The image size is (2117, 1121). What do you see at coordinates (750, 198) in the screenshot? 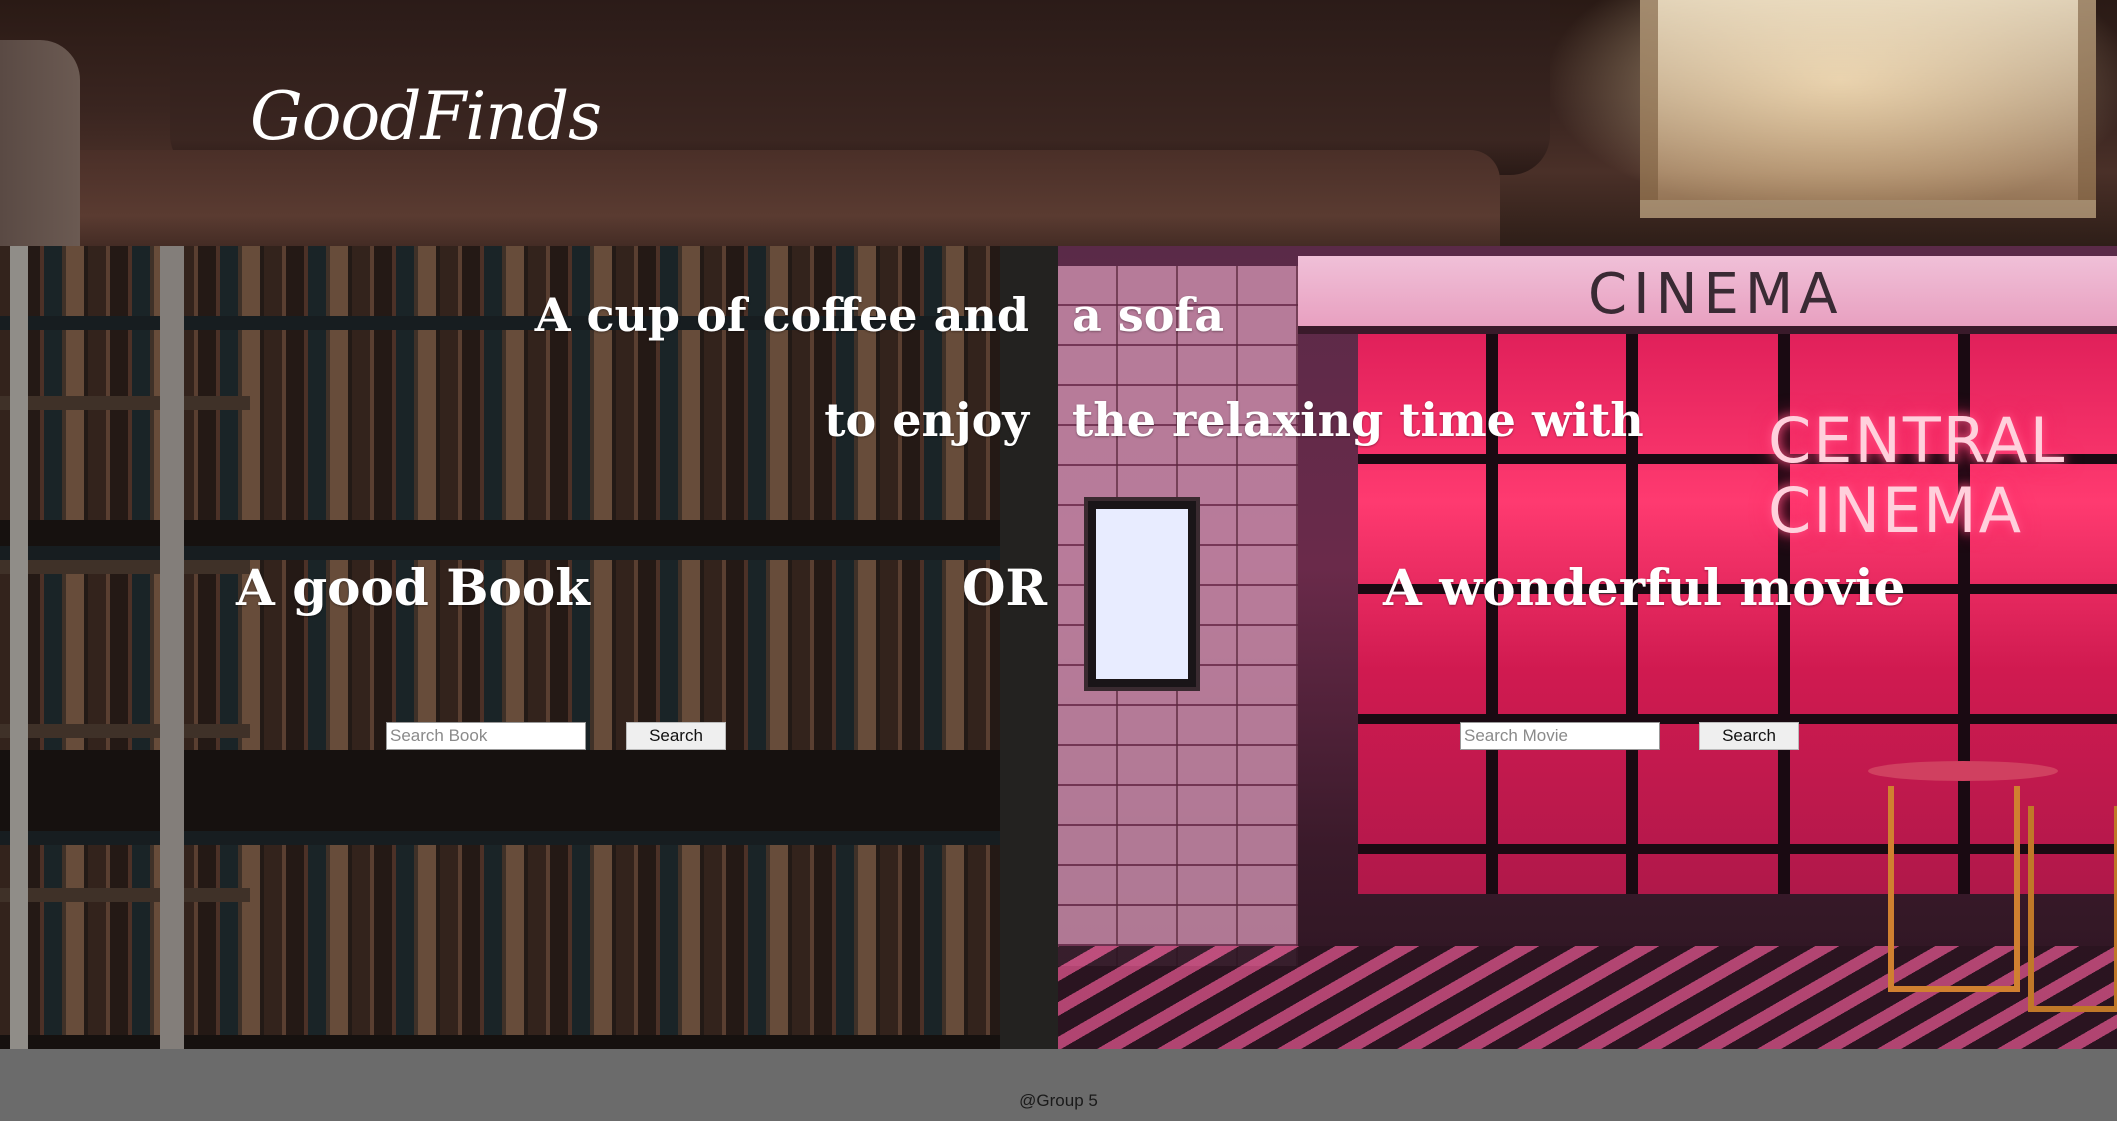
I see `header-background-sofa-seat` at bounding box center [750, 198].